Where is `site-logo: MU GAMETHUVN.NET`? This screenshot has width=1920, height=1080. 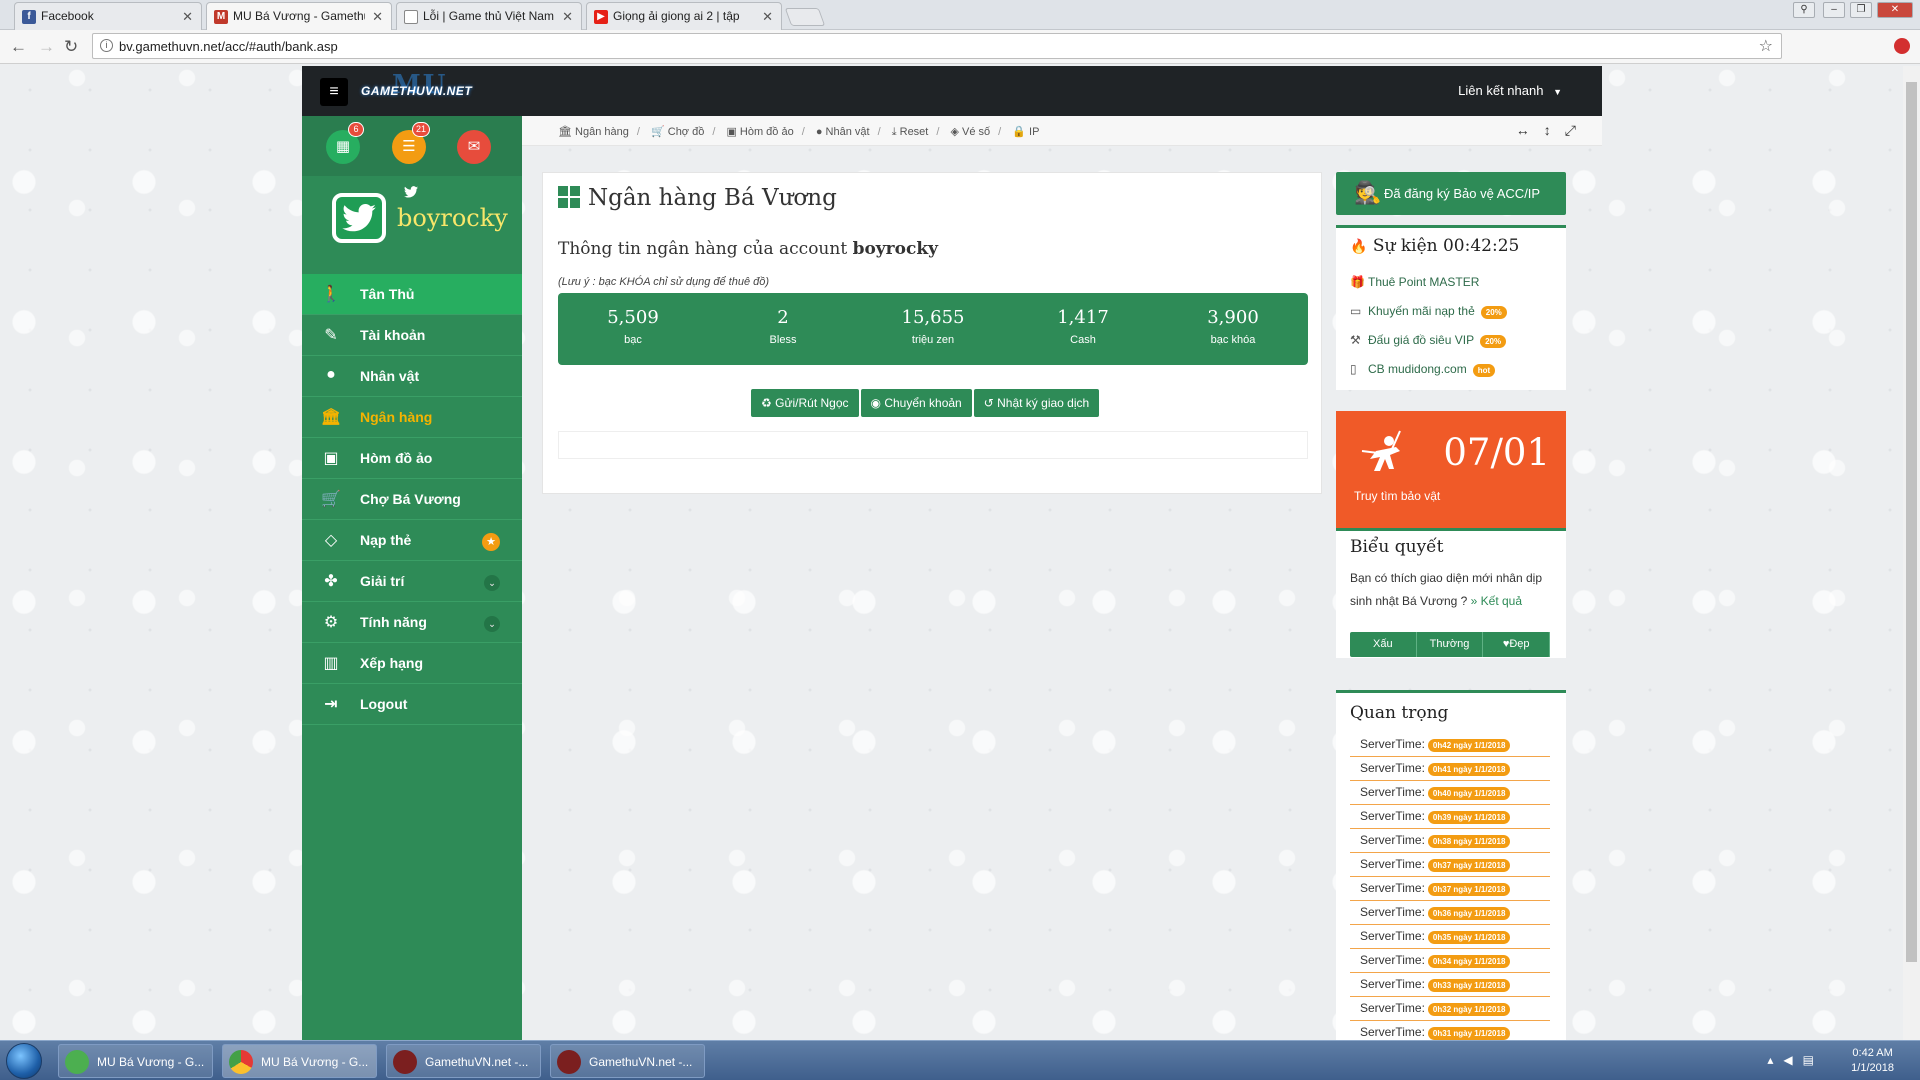 site-logo: MU GAMETHUVN.NET is located at coordinates (418, 88).